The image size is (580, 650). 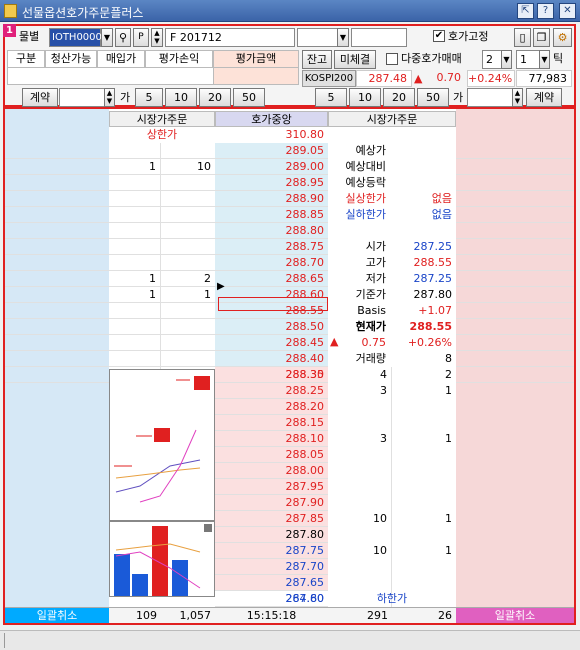 I want to click on window-layout-icon: ▯, so click(x=522, y=37).